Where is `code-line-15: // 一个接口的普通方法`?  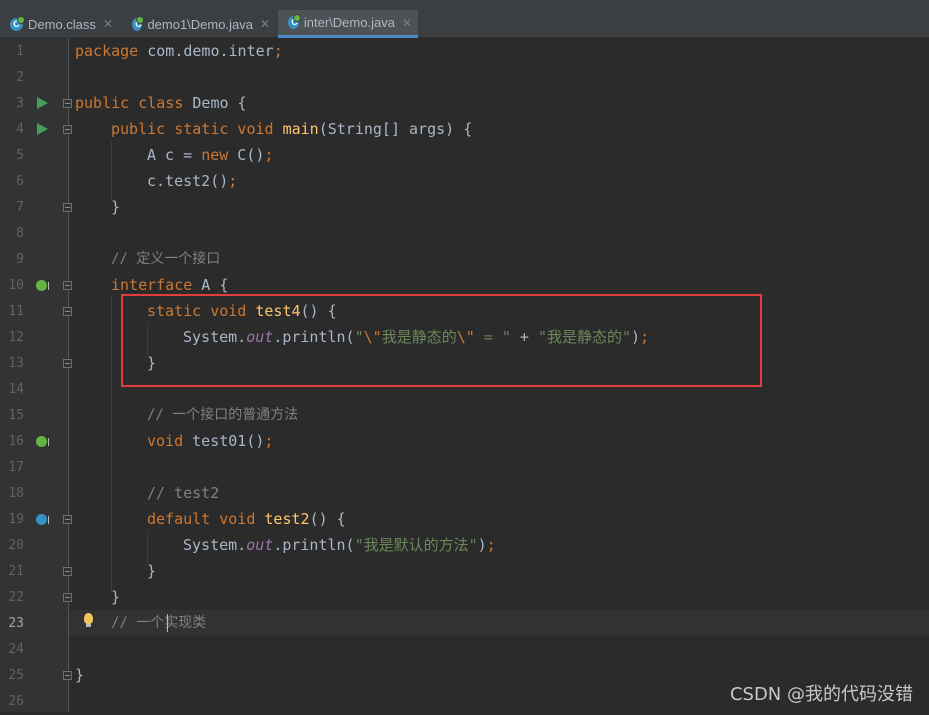 code-line-15: // 一个接口的普通方法 is located at coordinates (222, 415).